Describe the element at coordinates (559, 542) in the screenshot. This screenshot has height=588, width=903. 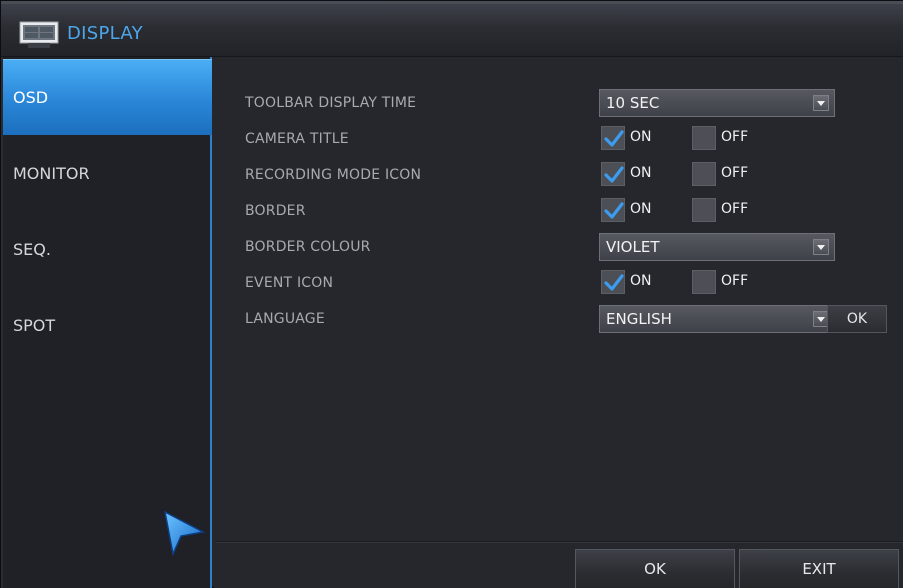
I see `footer-divider` at that location.